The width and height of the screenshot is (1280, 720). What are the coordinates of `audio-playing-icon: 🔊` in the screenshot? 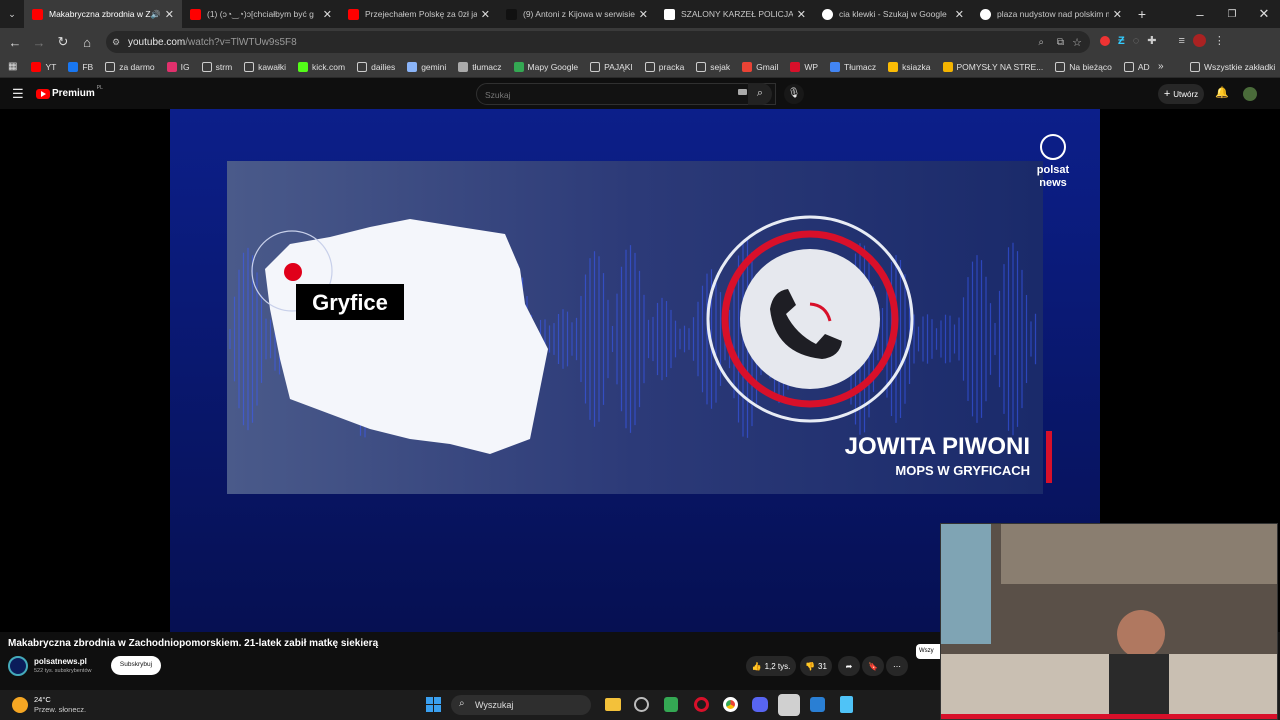 It's located at (156, 14).